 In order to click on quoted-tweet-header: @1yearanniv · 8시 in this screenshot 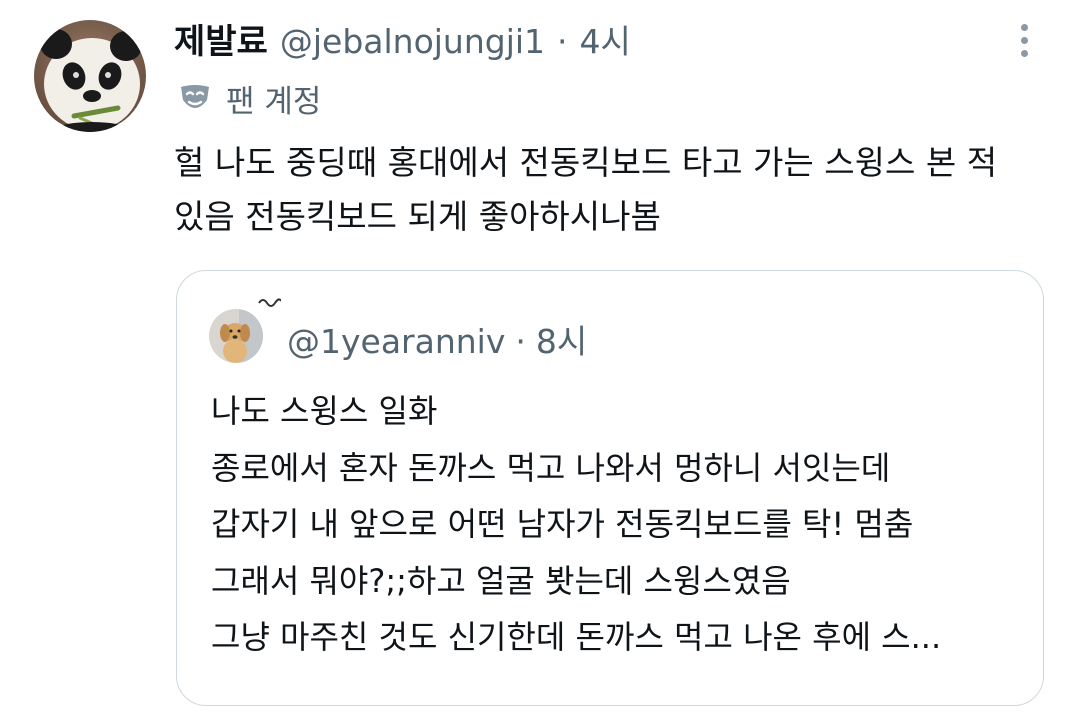, I will do `click(437, 339)`.